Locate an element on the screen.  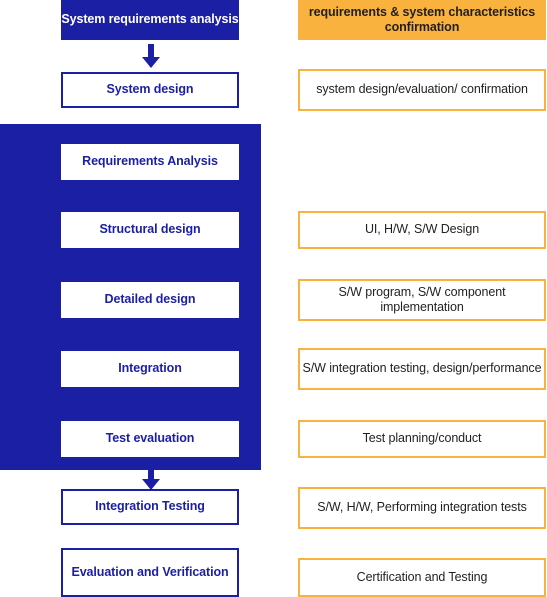
arrow-down-icon is located at coordinates (151, 57).